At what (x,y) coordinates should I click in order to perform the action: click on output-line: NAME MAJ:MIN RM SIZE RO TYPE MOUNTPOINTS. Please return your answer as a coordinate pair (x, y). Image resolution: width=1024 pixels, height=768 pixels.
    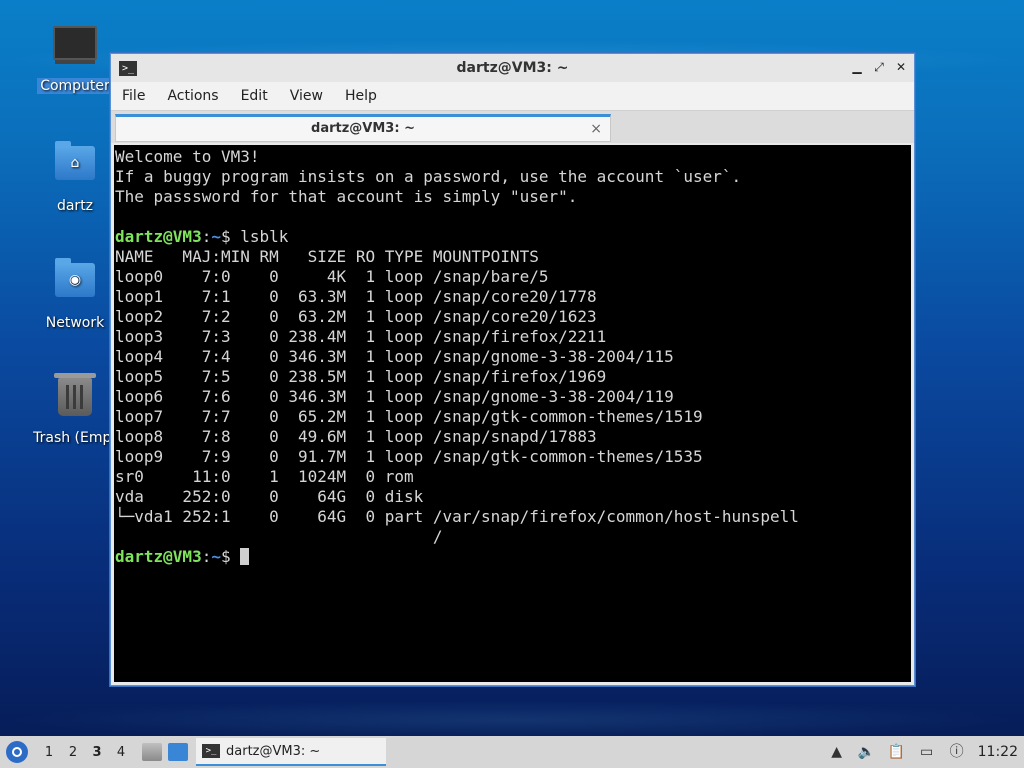
    Looking at the image, I should click on (327, 256).